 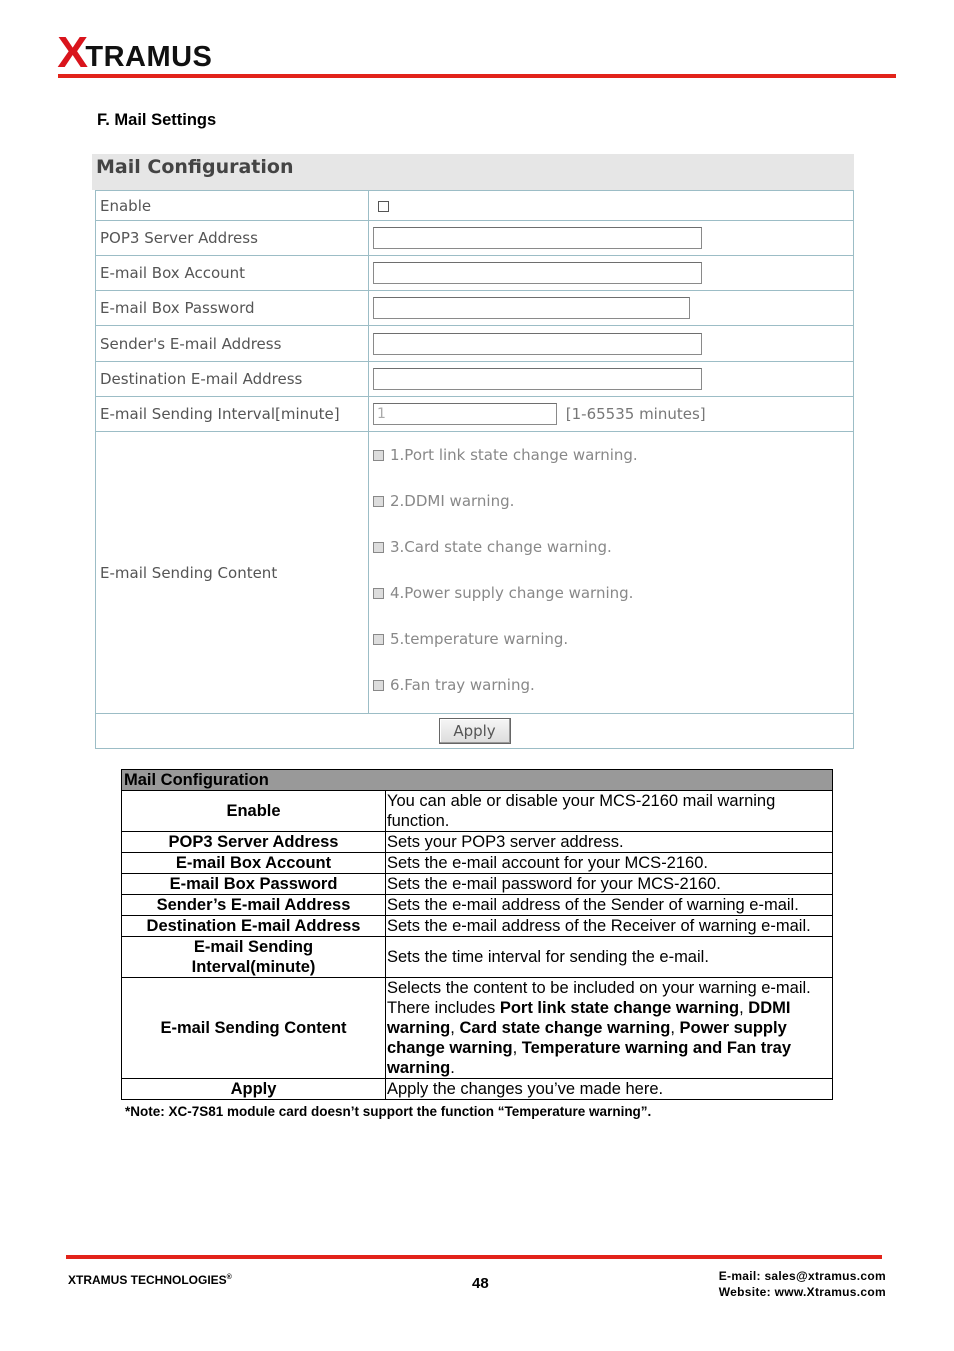 I want to click on bold-term: Card state change warning, so click(x=565, y=1028).